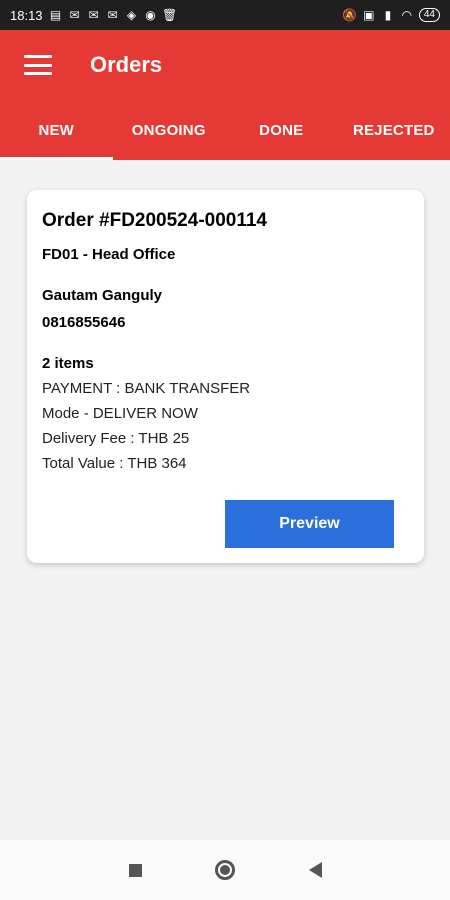  Describe the element at coordinates (169, 15) in the screenshot. I see `trash-icon: 🗑` at that location.